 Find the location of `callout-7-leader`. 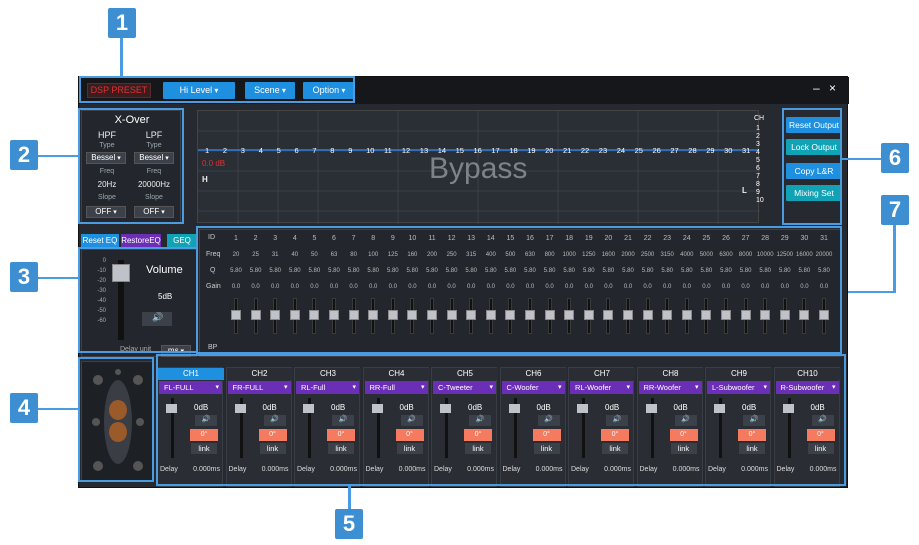

callout-7-leader is located at coordinates (894, 259).